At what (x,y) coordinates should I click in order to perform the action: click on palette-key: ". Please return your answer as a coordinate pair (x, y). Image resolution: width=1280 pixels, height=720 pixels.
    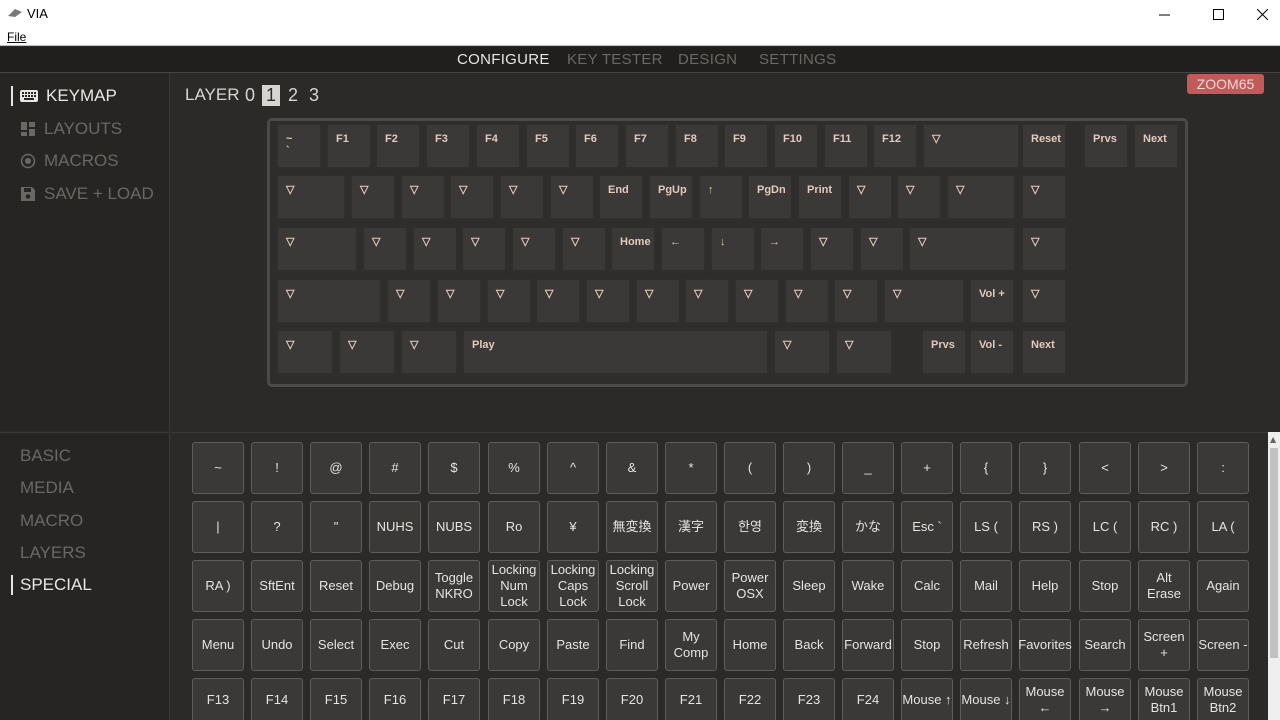
    Looking at the image, I should click on (336, 527).